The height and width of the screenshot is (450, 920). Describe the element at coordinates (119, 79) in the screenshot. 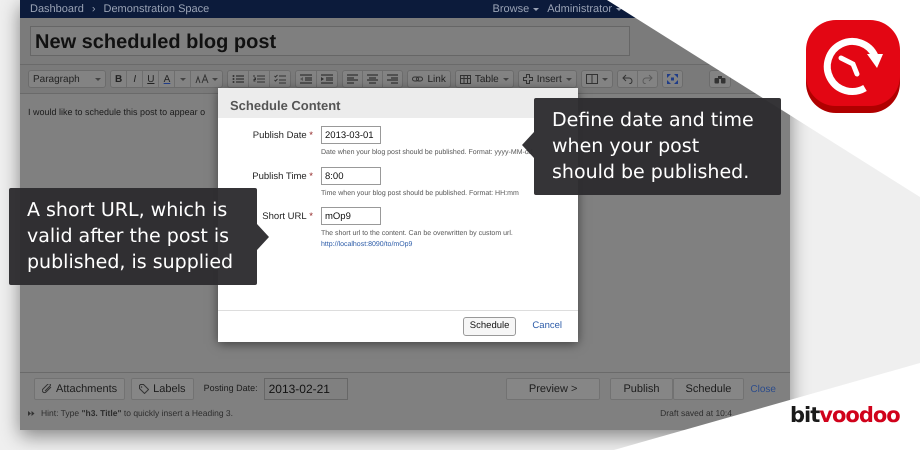

I see `bold-button: B` at that location.